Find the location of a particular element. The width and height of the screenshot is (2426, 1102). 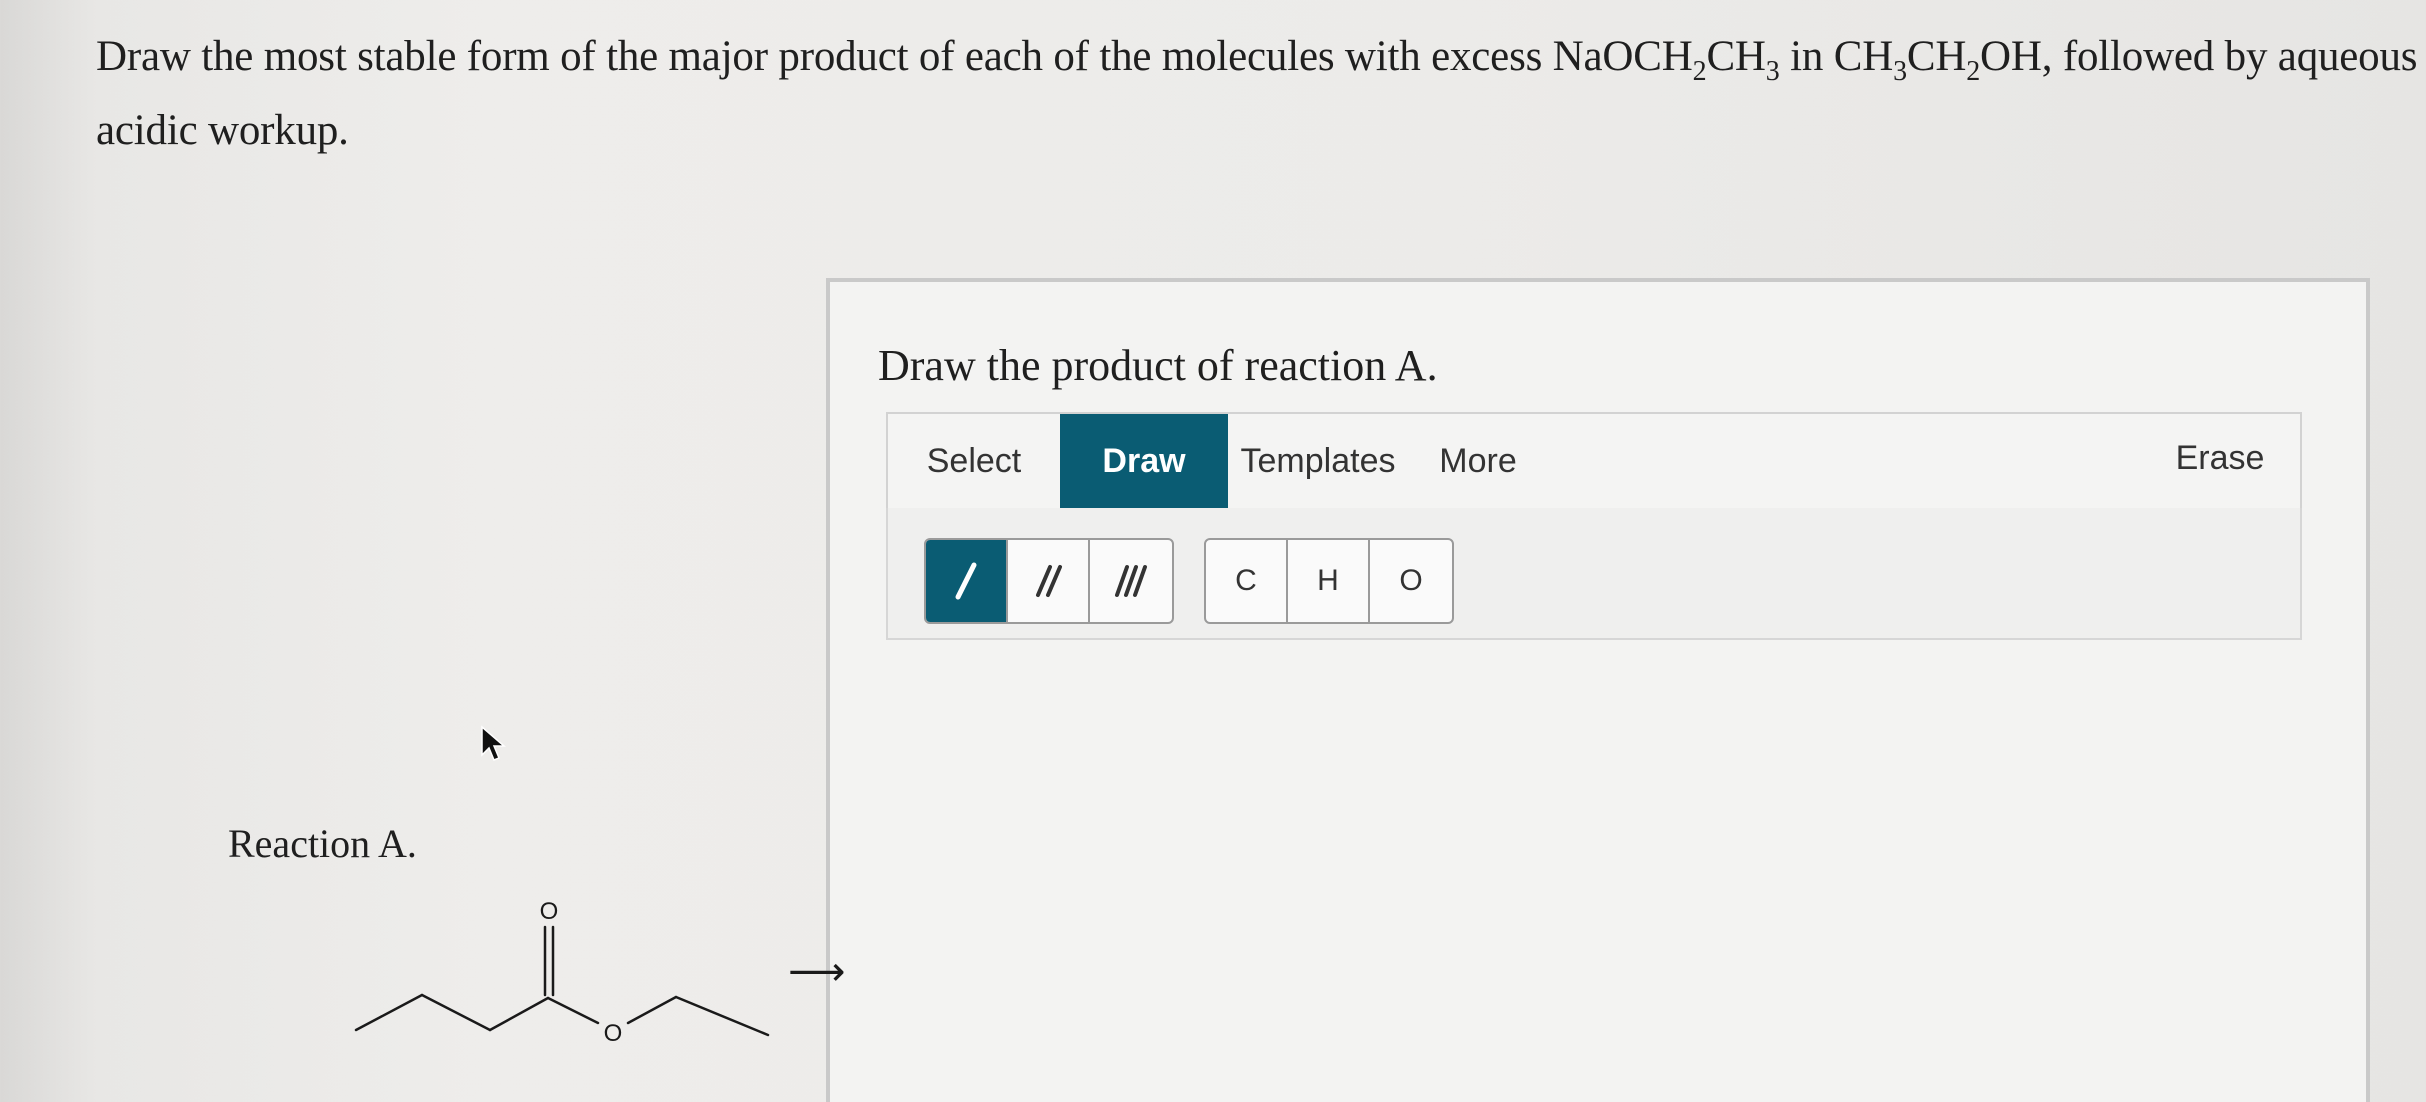

erase-button: Erase is located at coordinates (2220, 461).